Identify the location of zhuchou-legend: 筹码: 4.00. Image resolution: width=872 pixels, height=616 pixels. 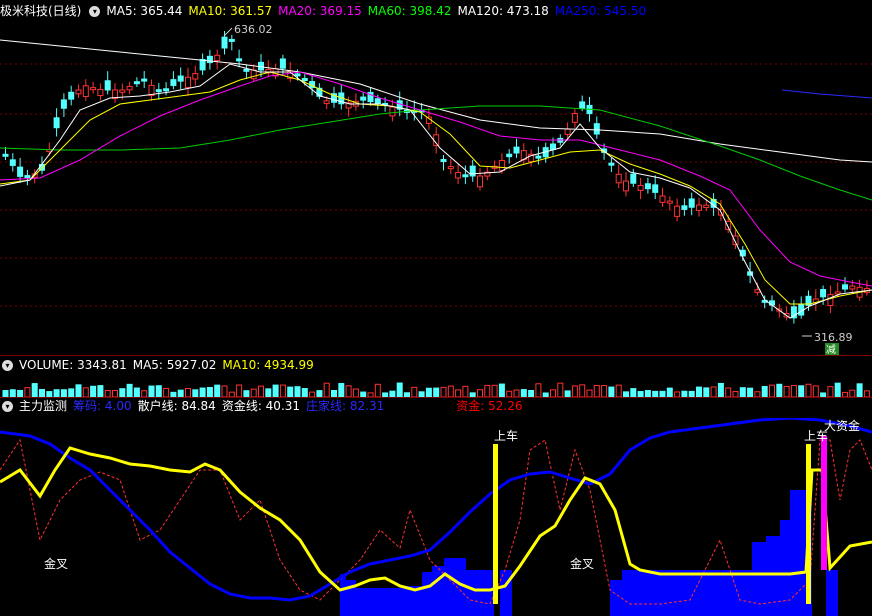
(102, 406).